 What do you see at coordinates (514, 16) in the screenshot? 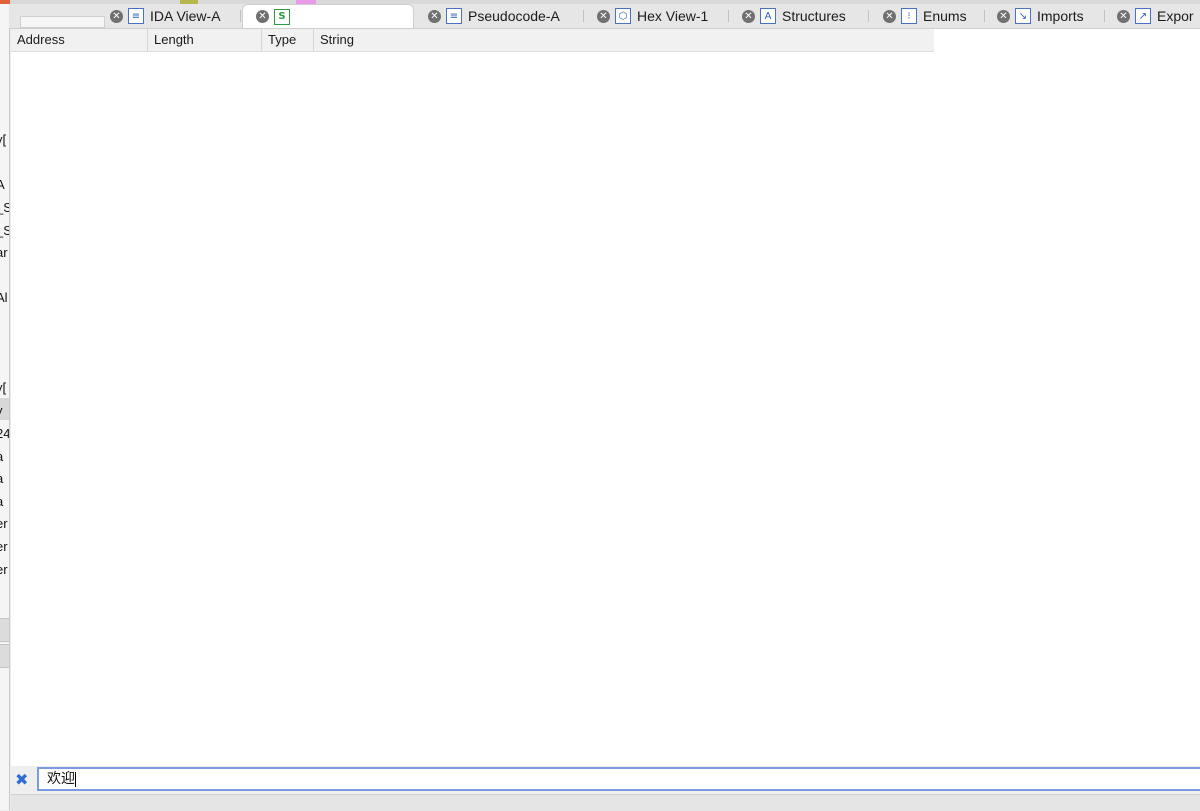
I see `tab-label: Pseudocode-A` at bounding box center [514, 16].